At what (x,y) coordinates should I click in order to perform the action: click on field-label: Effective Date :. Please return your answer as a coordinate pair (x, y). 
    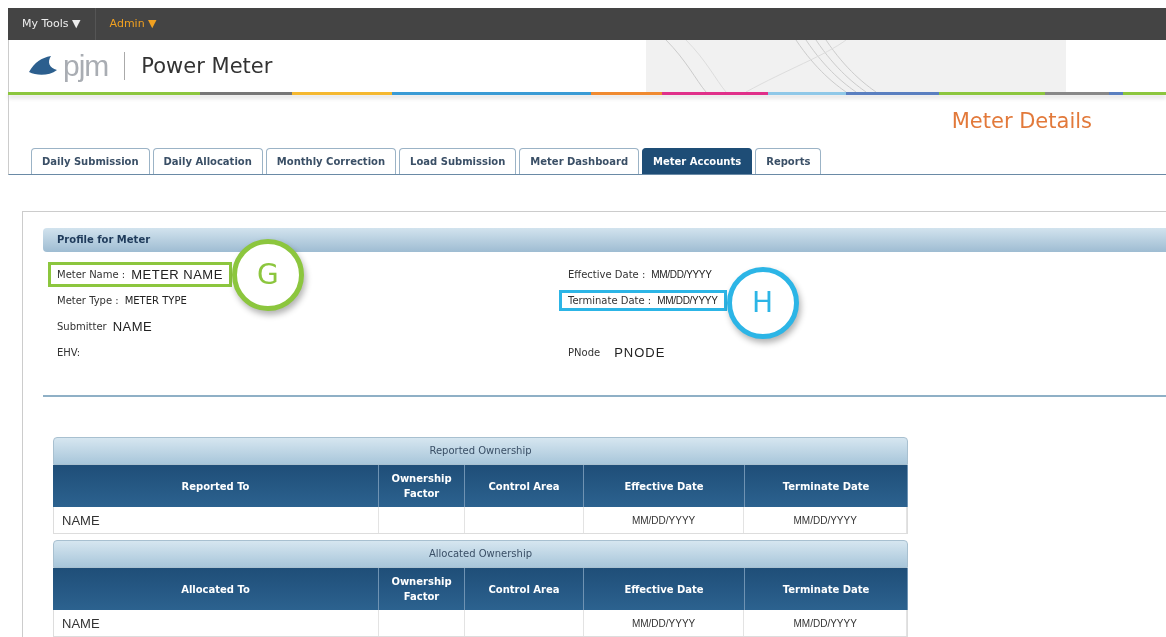
    Looking at the image, I should click on (607, 274).